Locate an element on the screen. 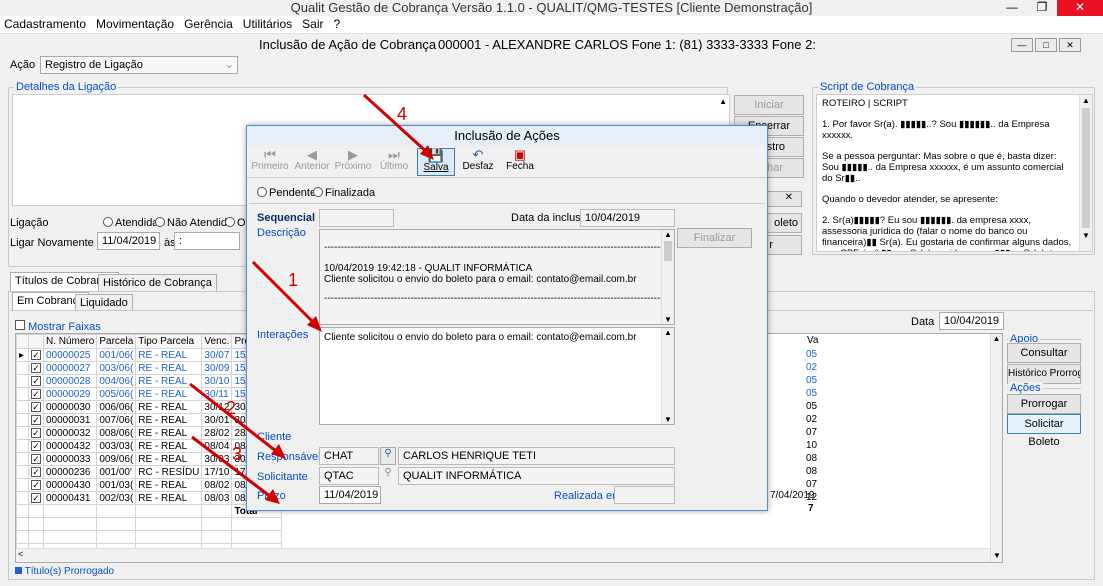 The width and height of the screenshot is (1103, 586). radio-finalizada: Finalizada is located at coordinates (344, 193).